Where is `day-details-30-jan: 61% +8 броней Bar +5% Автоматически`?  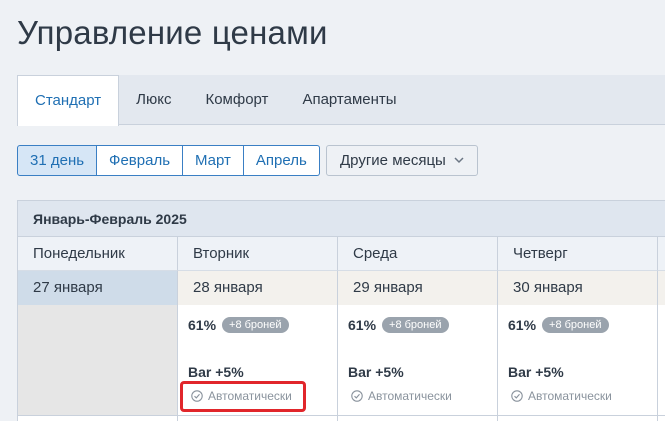 day-details-30-jan: 61% +8 броней Bar +5% Автоматически is located at coordinates (578, 360).